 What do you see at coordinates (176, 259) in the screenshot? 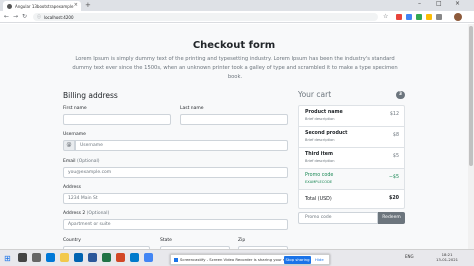
I see `share-icon` at bounding box center [176, 259].